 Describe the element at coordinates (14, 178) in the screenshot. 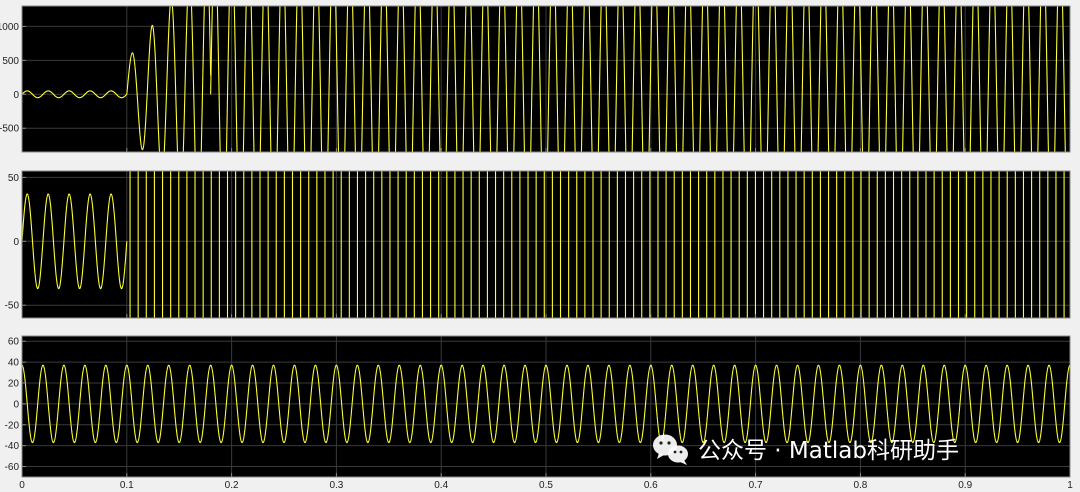

I see `y-tick-label: 50` at that location.